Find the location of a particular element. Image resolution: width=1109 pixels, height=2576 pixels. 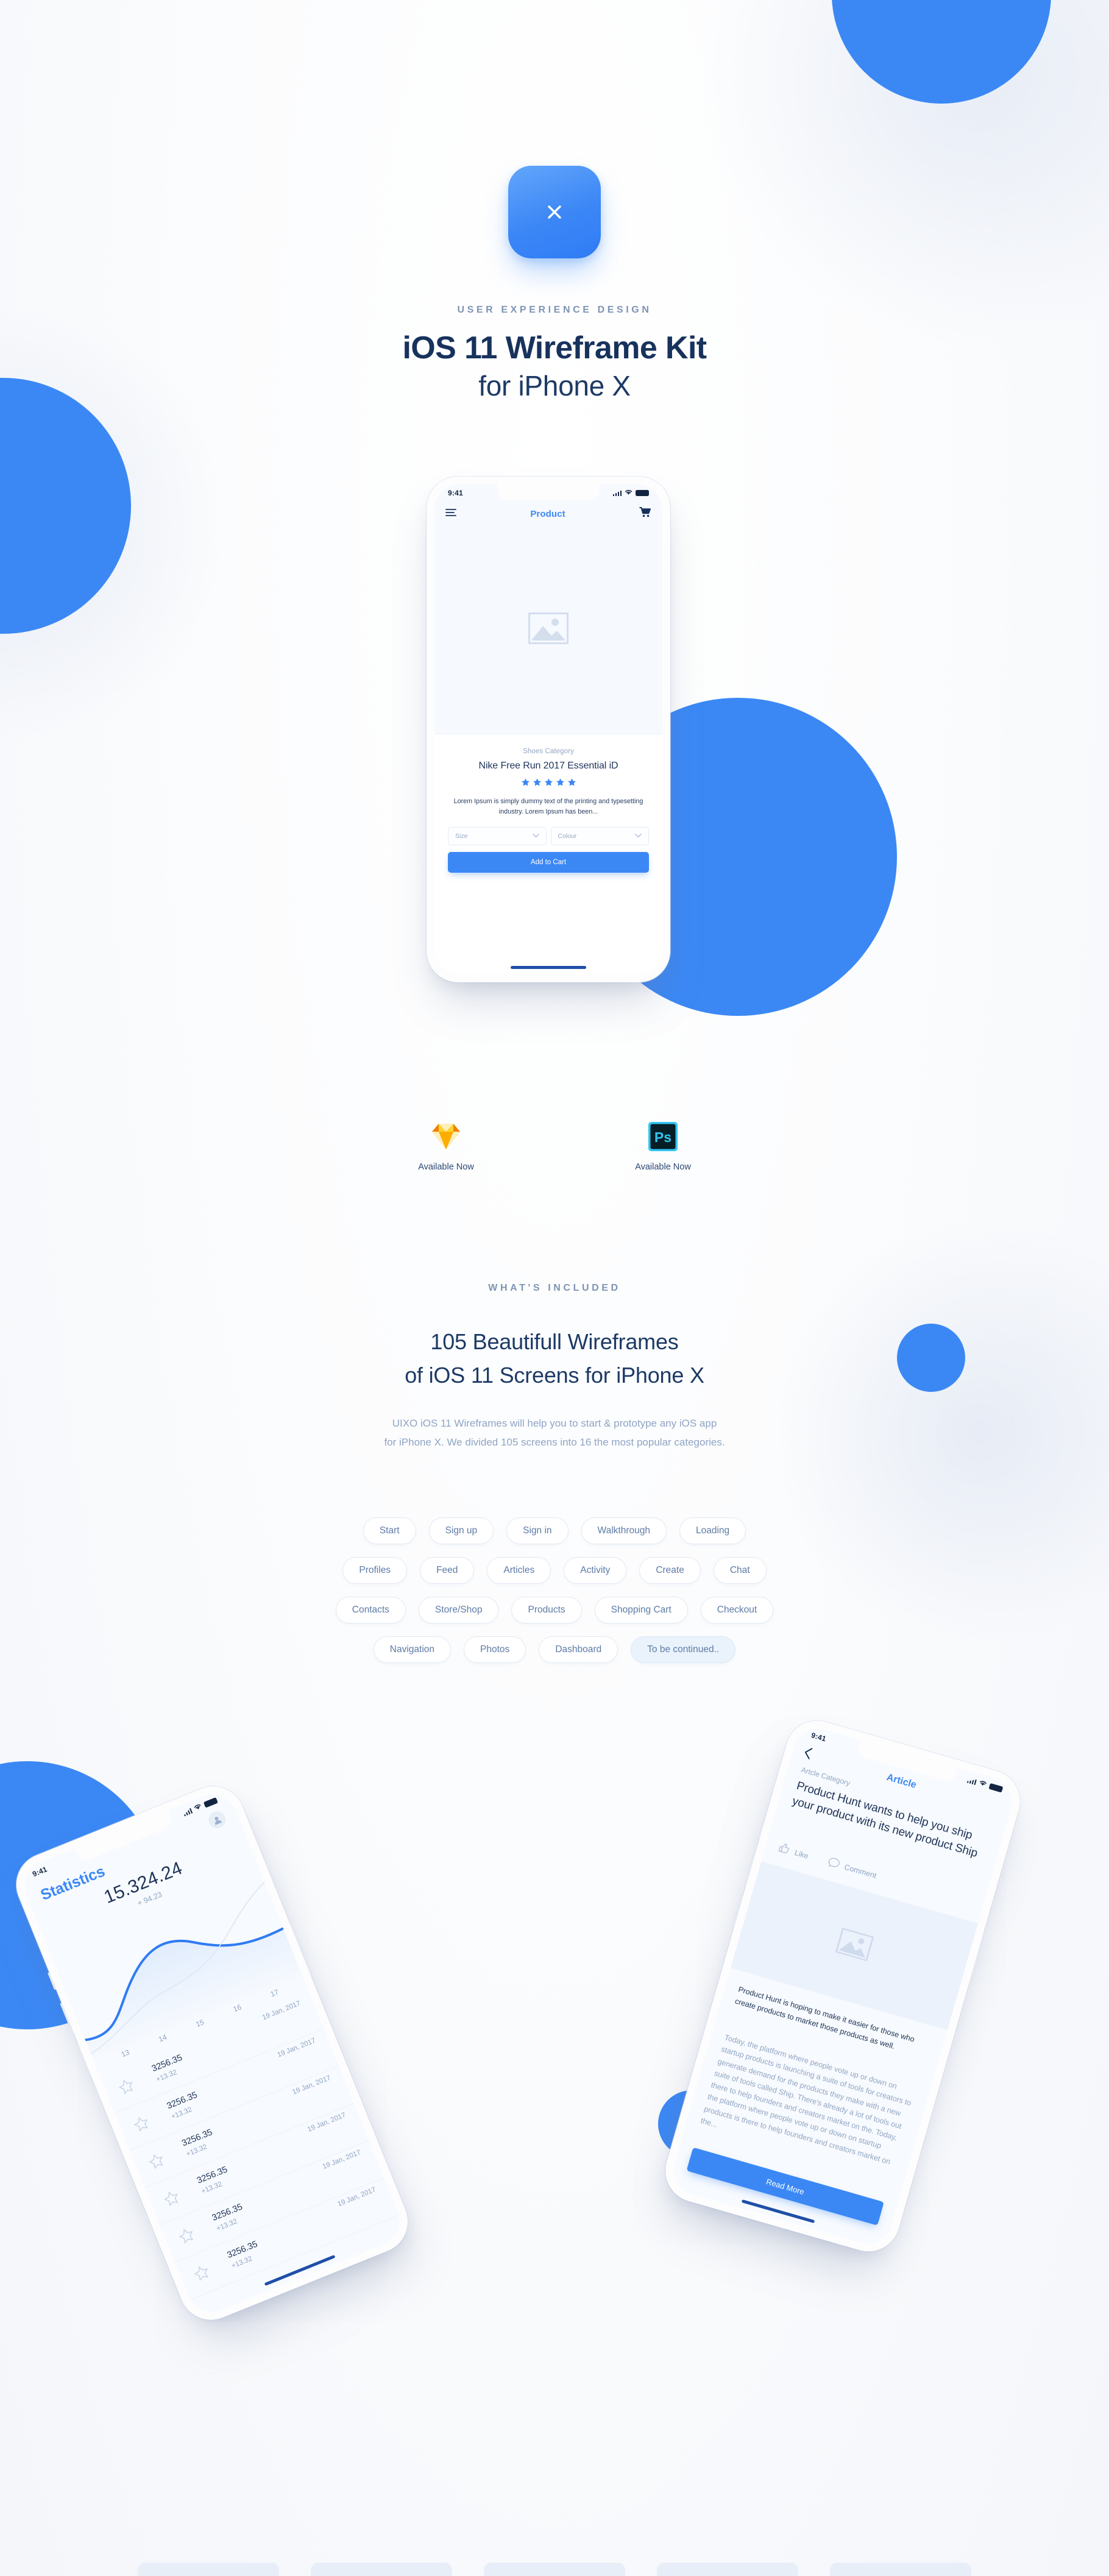

availability-sketch: Available Now is located at coordinates (446, 1146).